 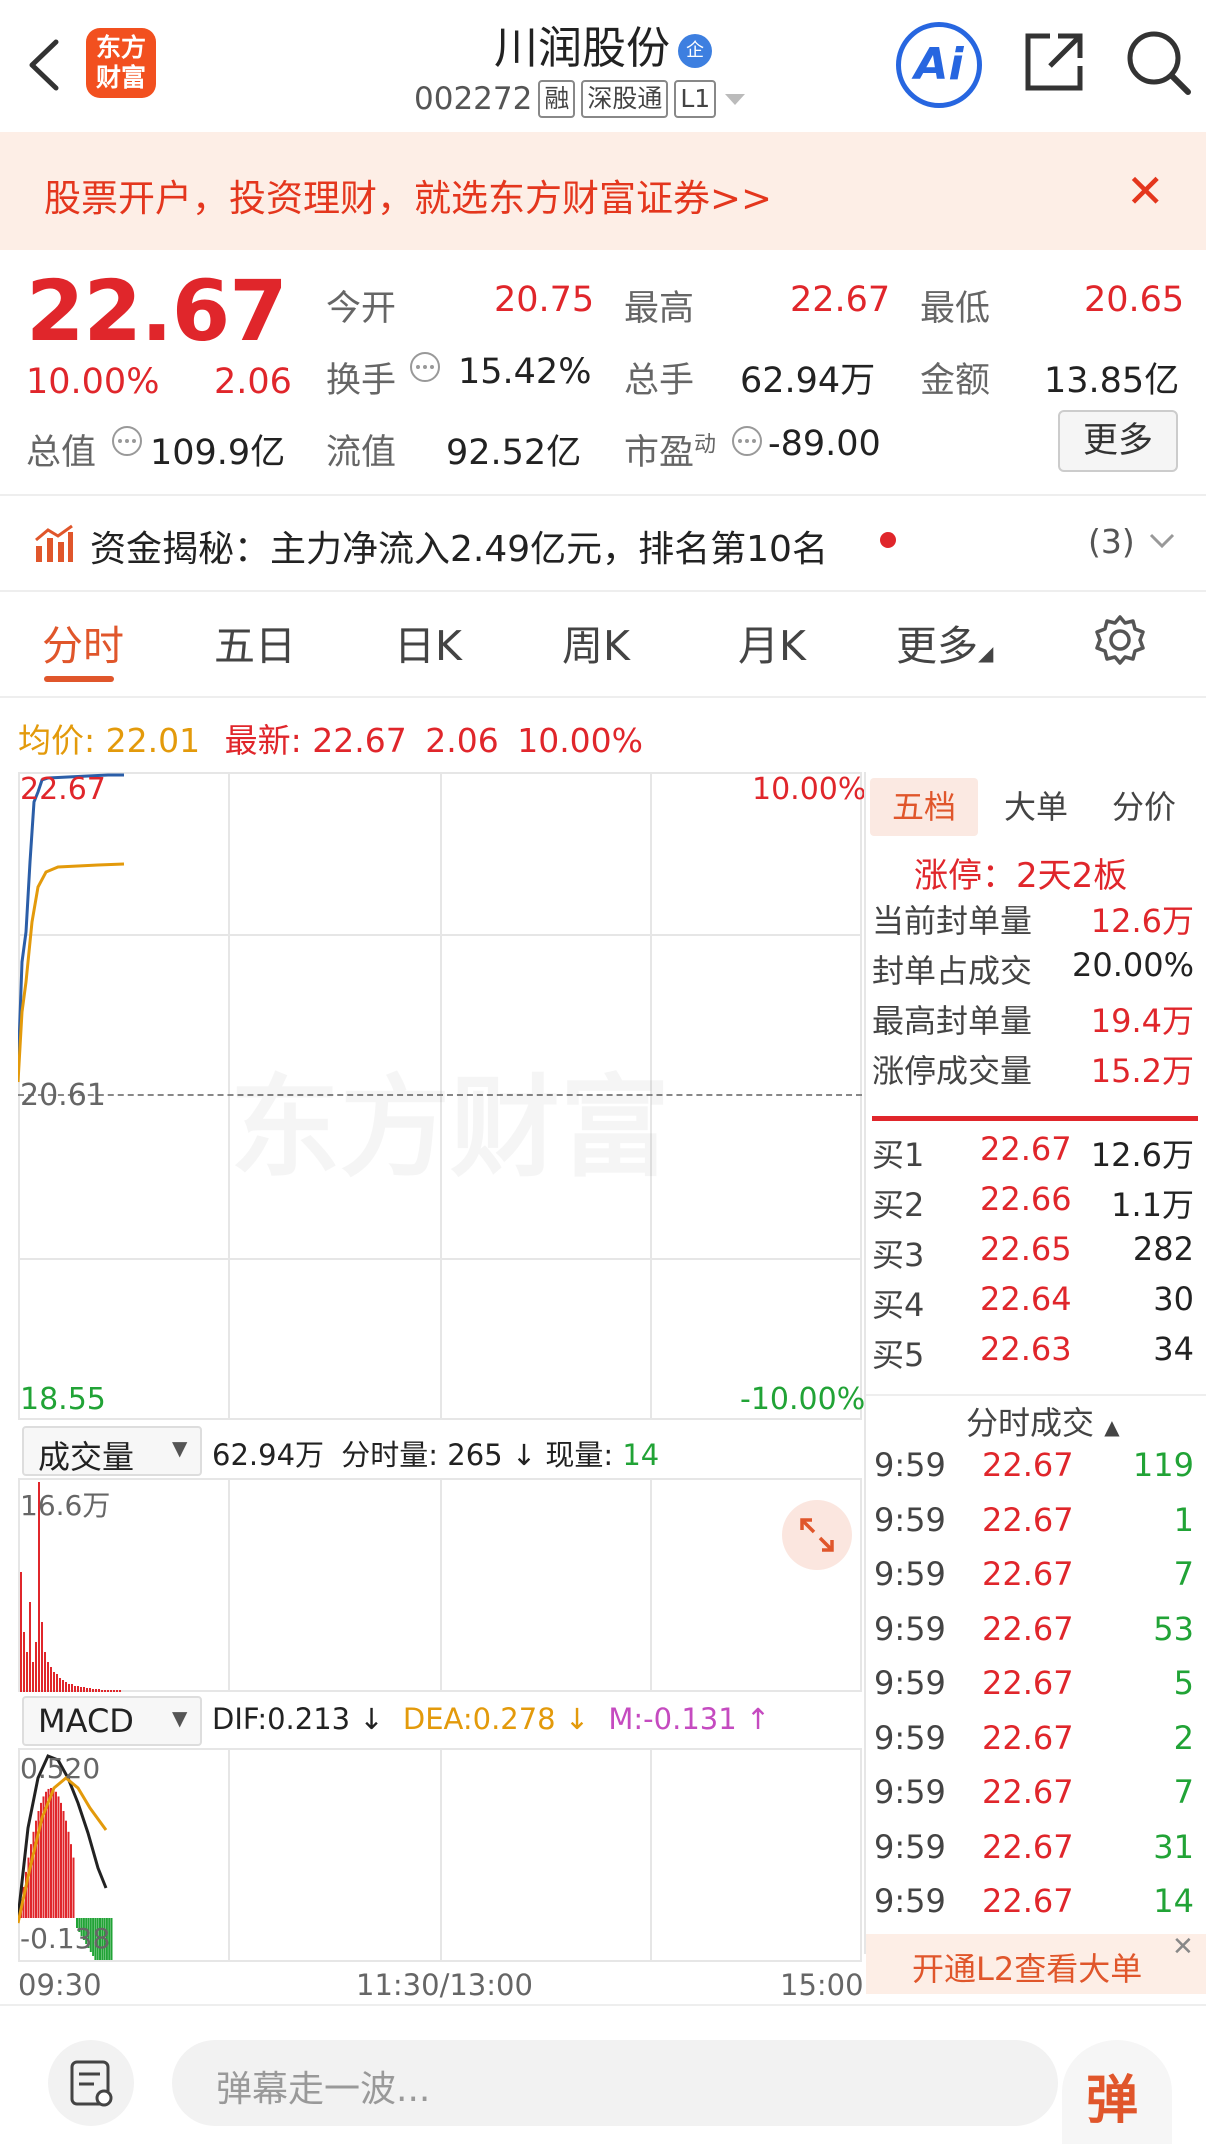 What do you see at coordinates (112, 1721) in the screenshot?
I see `macd-selector: MACD ▼` at bounding box center [112, 1721].